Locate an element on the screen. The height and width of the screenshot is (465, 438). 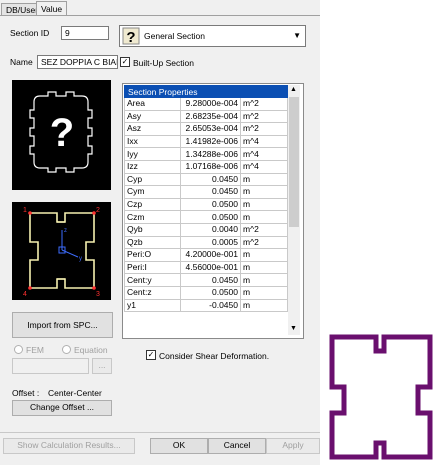
equation-radio is located at coordinates (66, 349).